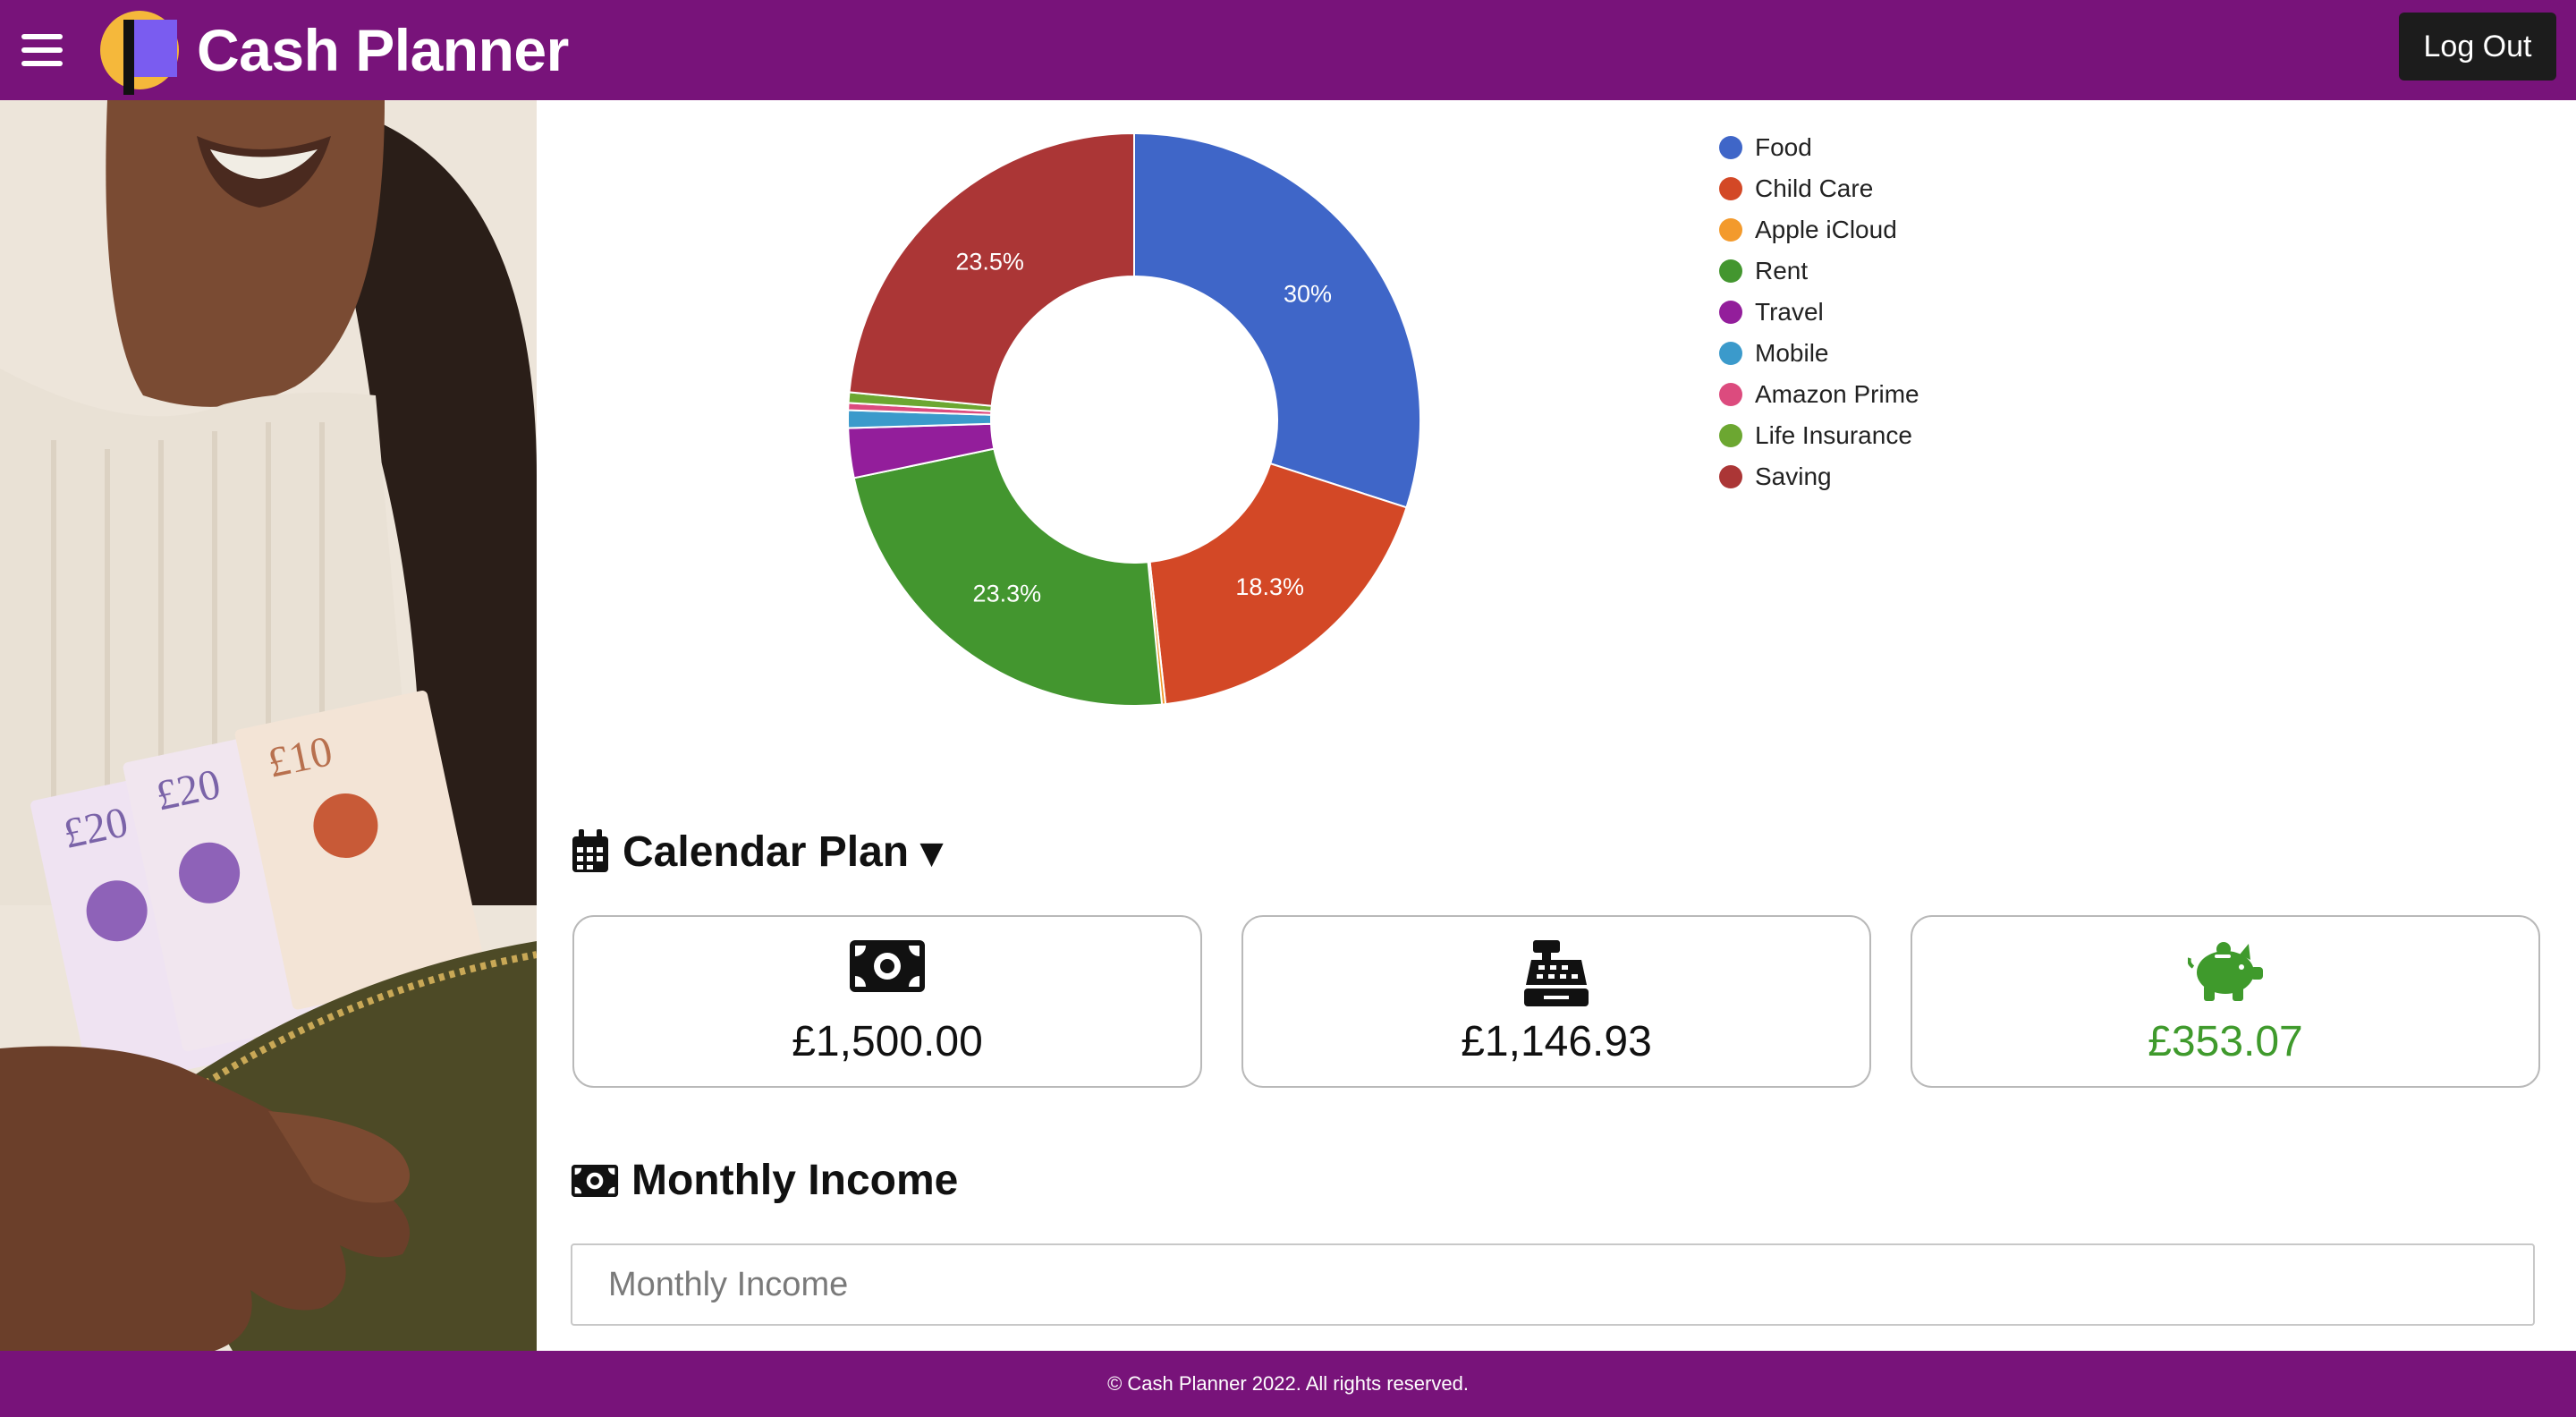 This screenshot has width=2576, height=1417. Describe the element at coordinates (383, 50) in the screenshot. I see `app-title: Cash Planner` at that location.